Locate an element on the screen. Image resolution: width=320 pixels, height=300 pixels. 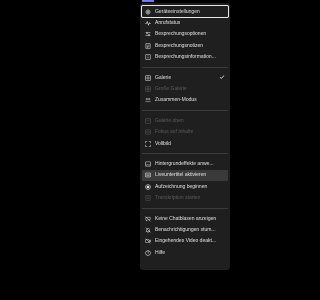
menu-item-label: Vollbild is located at coordinates (163, 143).